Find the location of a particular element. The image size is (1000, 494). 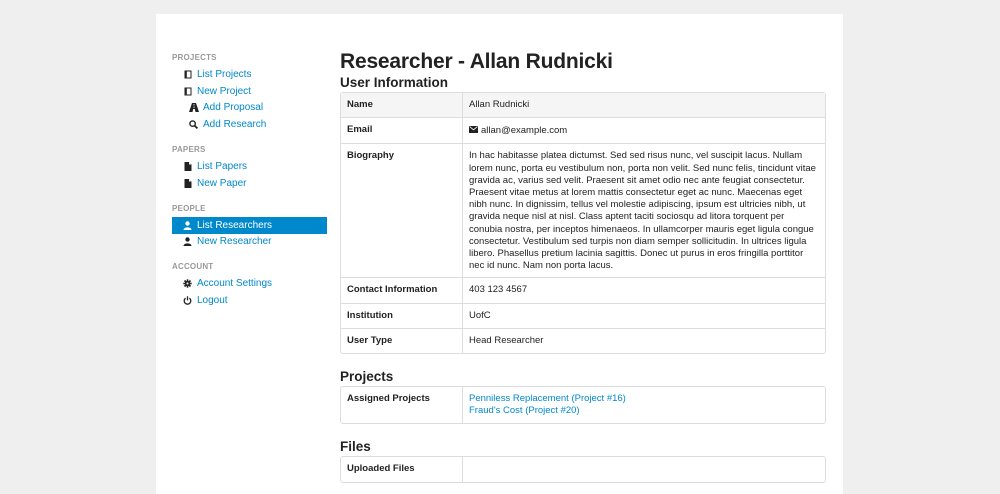

page-title: Researcher - Allan Rudnicki is located at coordinates (476, 61).